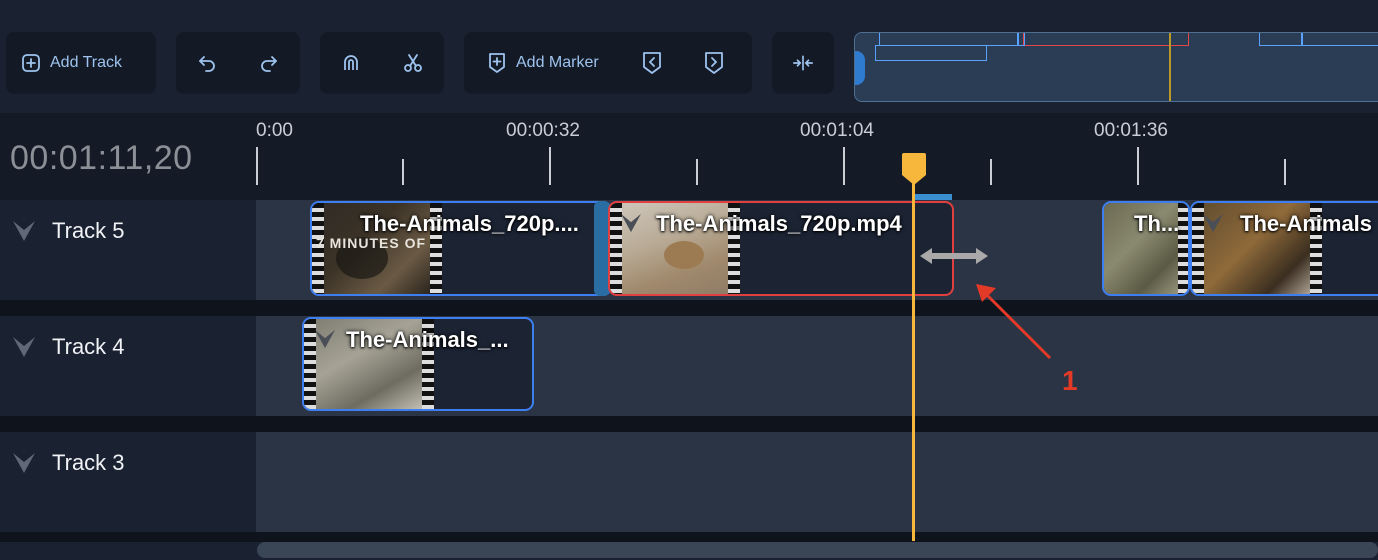 Image resolution: width=1378 pixels, height=560 pixels. What do you see at coordinates (413, 63) in the screenshot?
I see `scissors-icon` at bounding box center [413, 63].